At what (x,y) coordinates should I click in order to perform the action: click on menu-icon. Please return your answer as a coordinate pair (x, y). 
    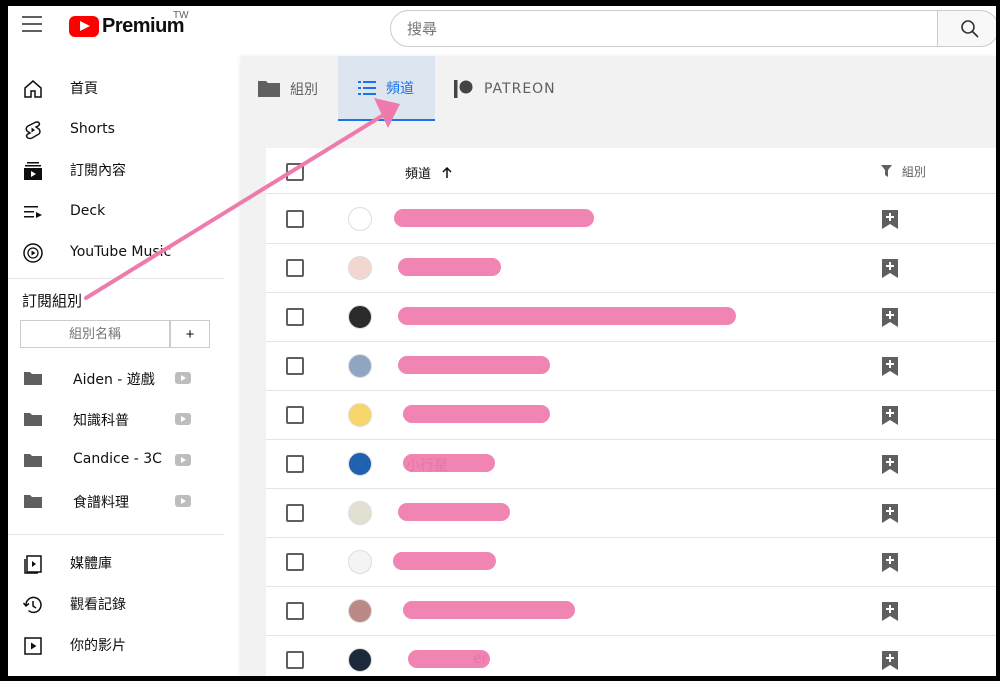
    Looking at the image, I should click on (32, 24).